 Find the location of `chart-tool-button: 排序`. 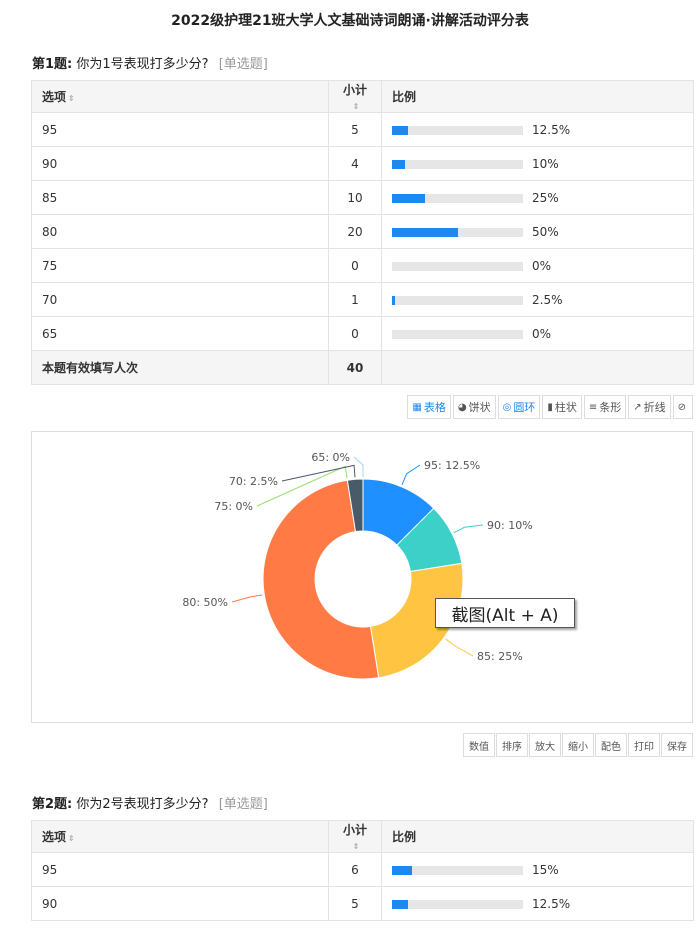

chart-tool-button: 排序 is located at coordinates (512, 745).